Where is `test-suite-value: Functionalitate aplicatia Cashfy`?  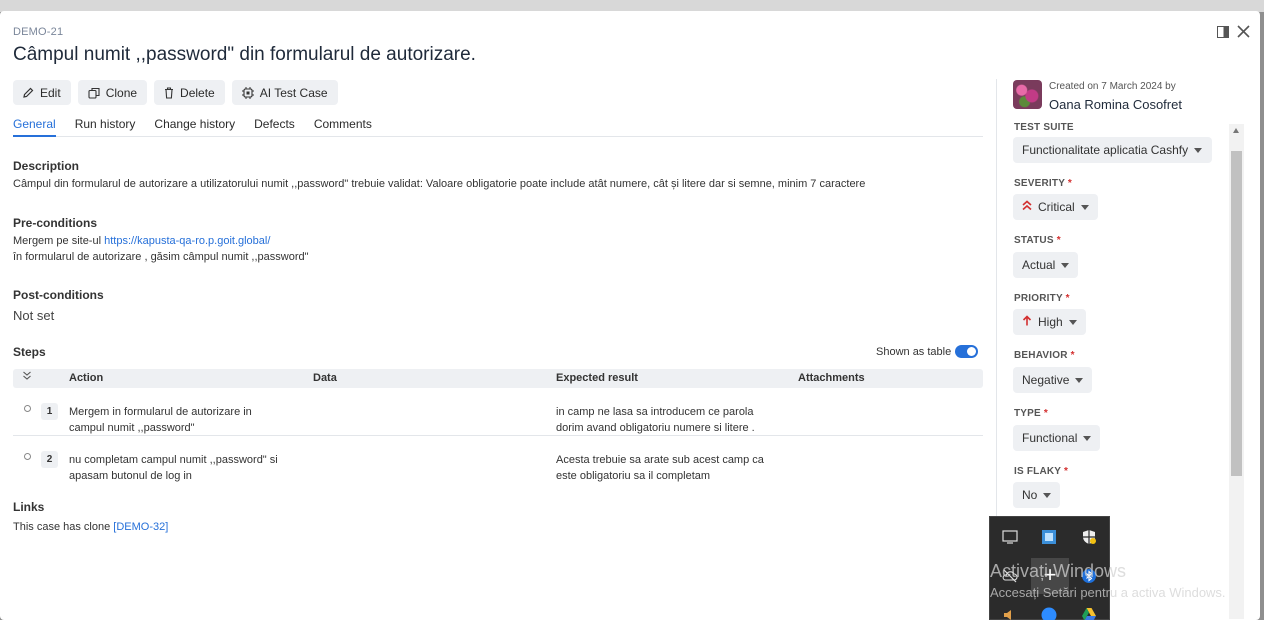
test-suite-value: Functionalitate aplicatia Cashfy is located at coordinates (1105, 150).